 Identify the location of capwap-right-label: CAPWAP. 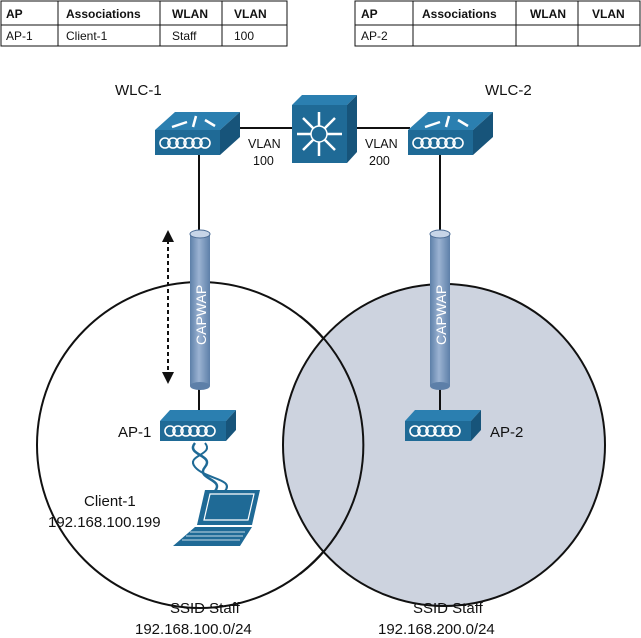
(441, 315).